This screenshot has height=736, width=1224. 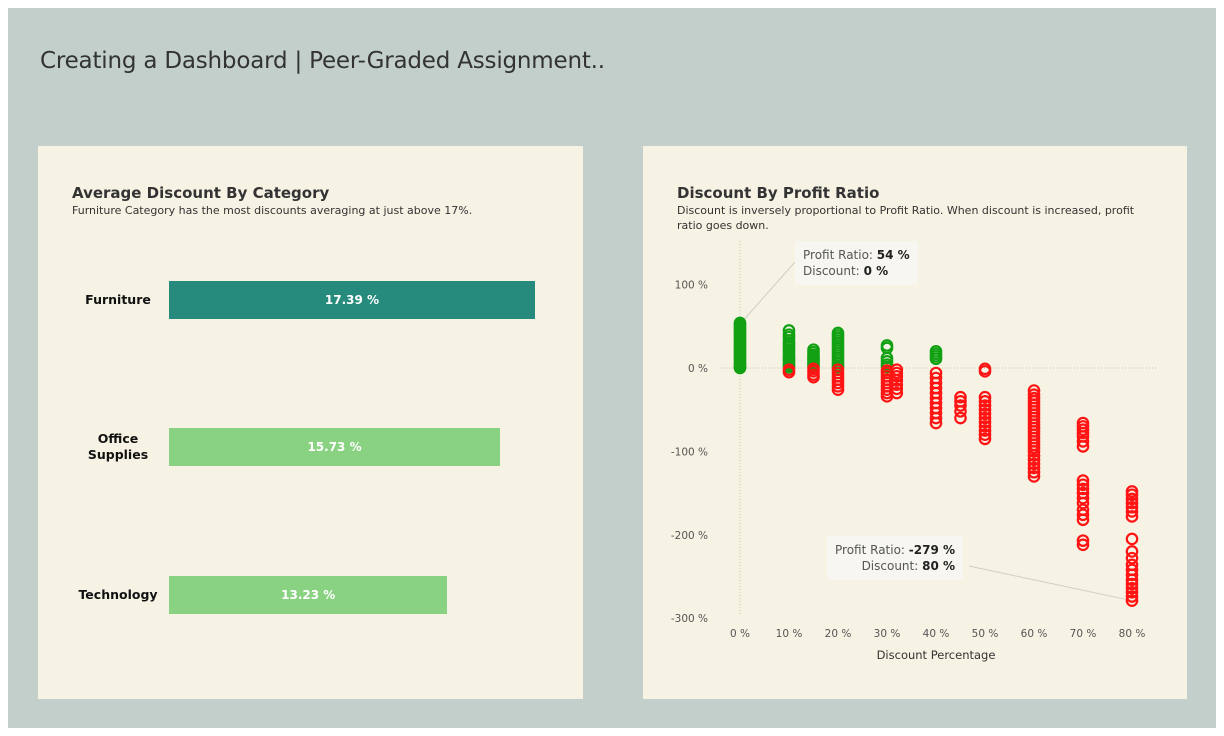 I want to click on category-label-line: Technology, so click(x=118, y=594).